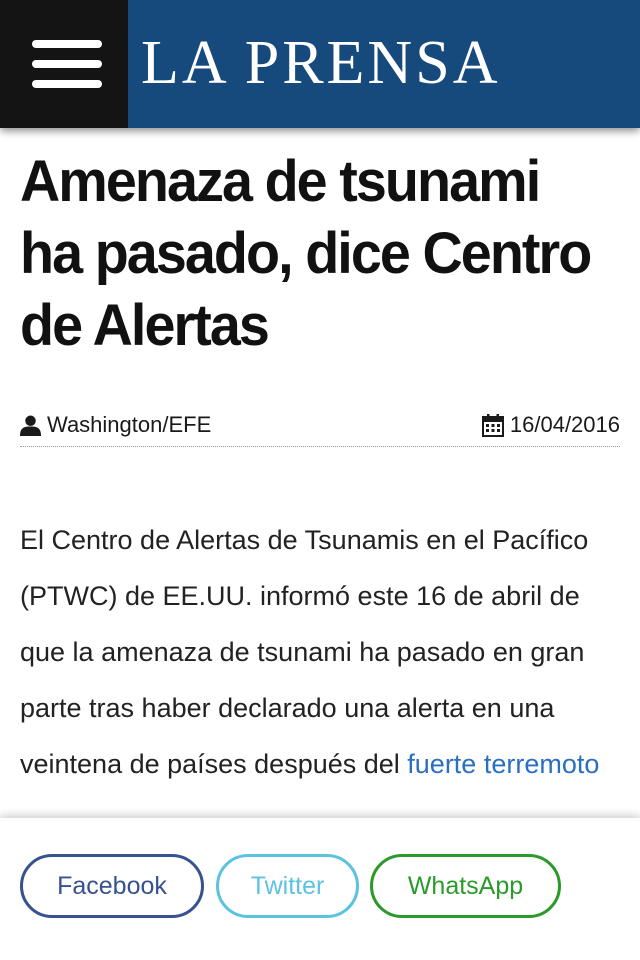  I want to click on hamburger-menu-icon, so click(64, 64).